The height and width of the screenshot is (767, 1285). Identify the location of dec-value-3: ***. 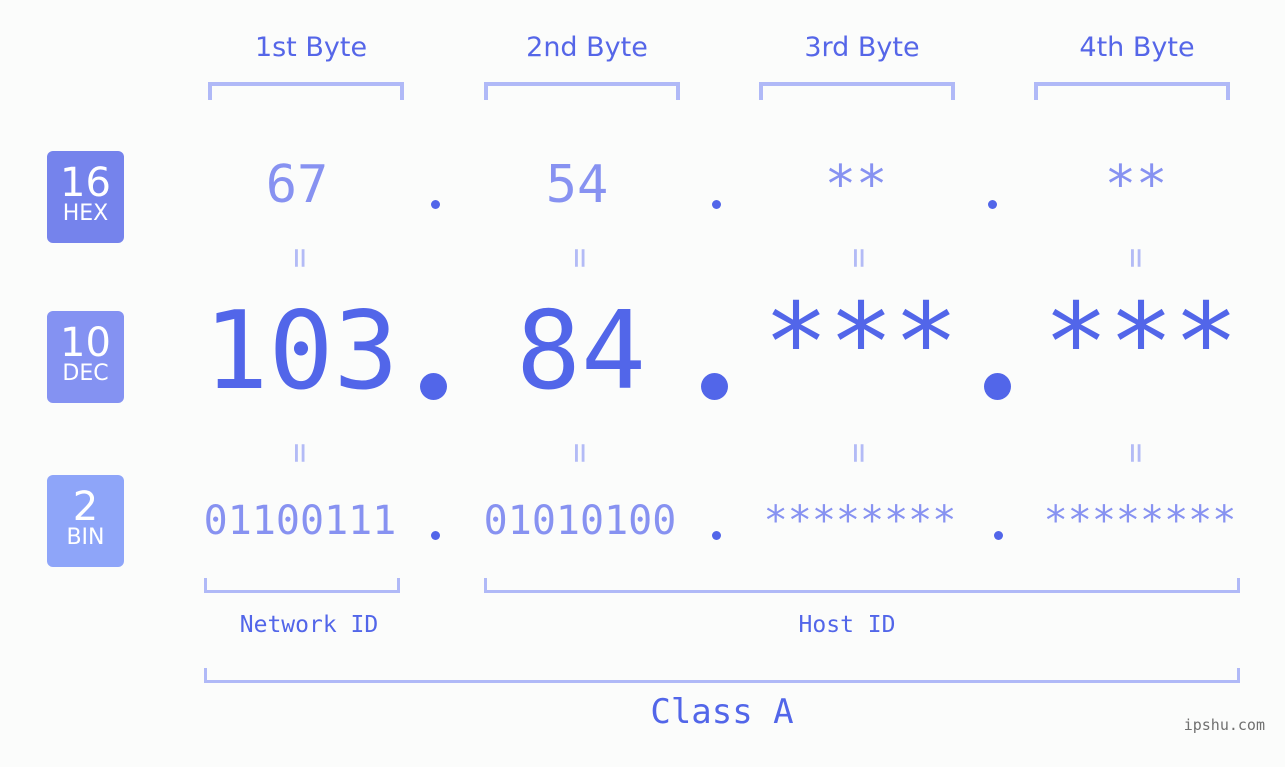
(861, 343).